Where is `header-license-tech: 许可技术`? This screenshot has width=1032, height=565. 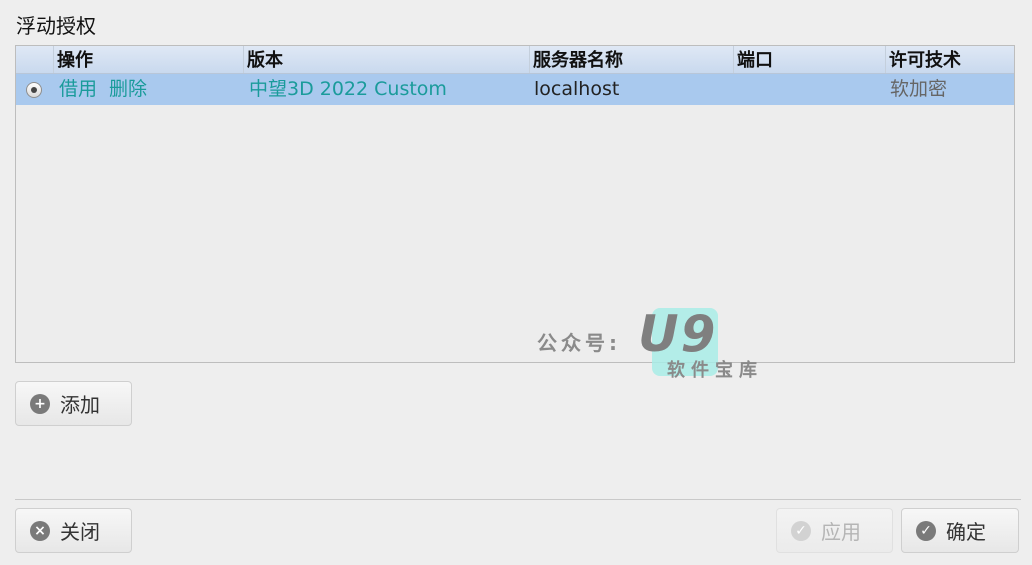
header-license-tech: 许可技术 is located at coordinates (949, 59).